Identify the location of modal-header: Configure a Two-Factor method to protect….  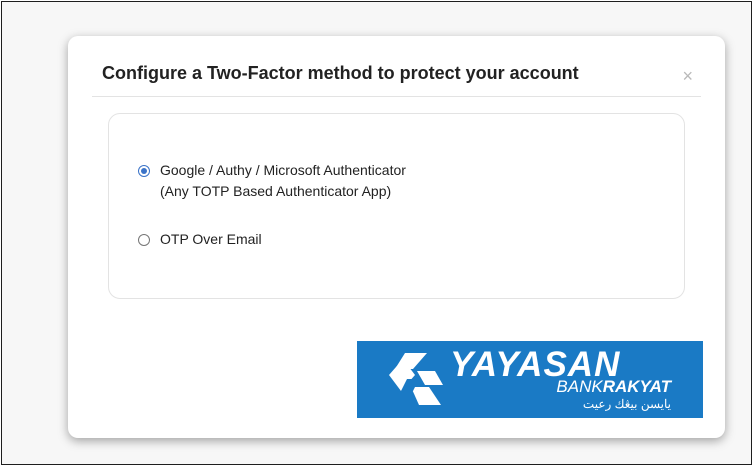
(396, 66).